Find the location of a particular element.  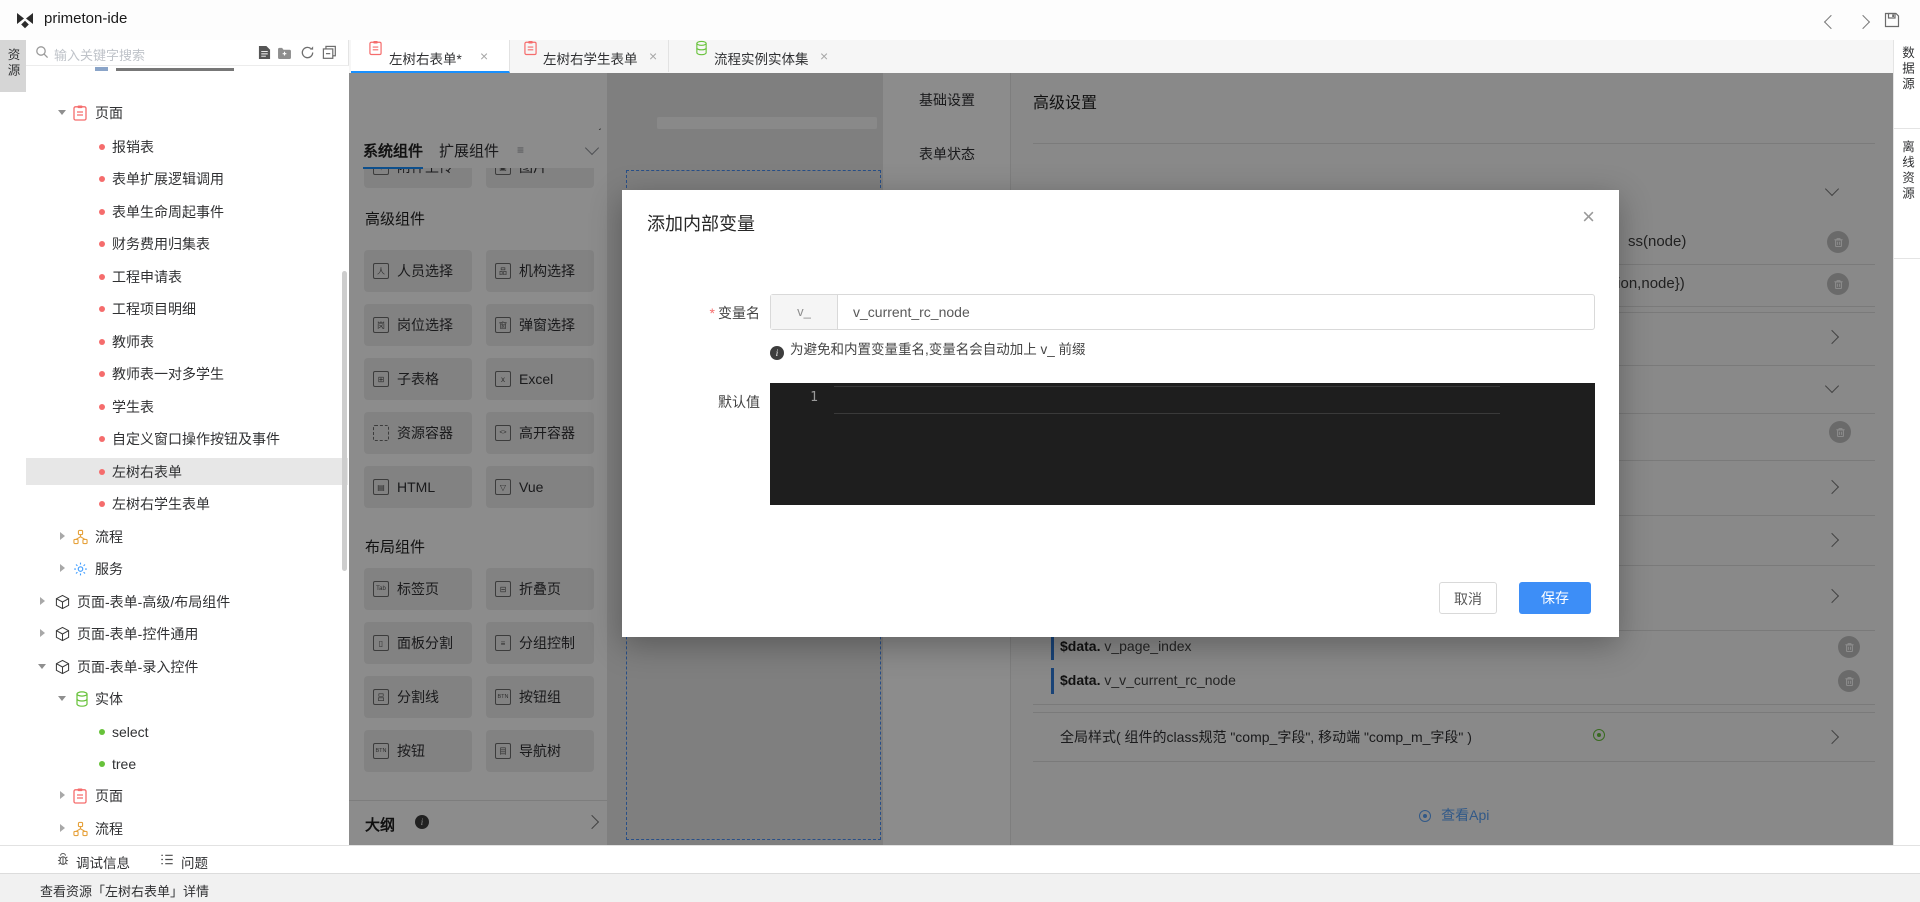

tree-item: 工程项目明细 is located at coordinates (187, 308).